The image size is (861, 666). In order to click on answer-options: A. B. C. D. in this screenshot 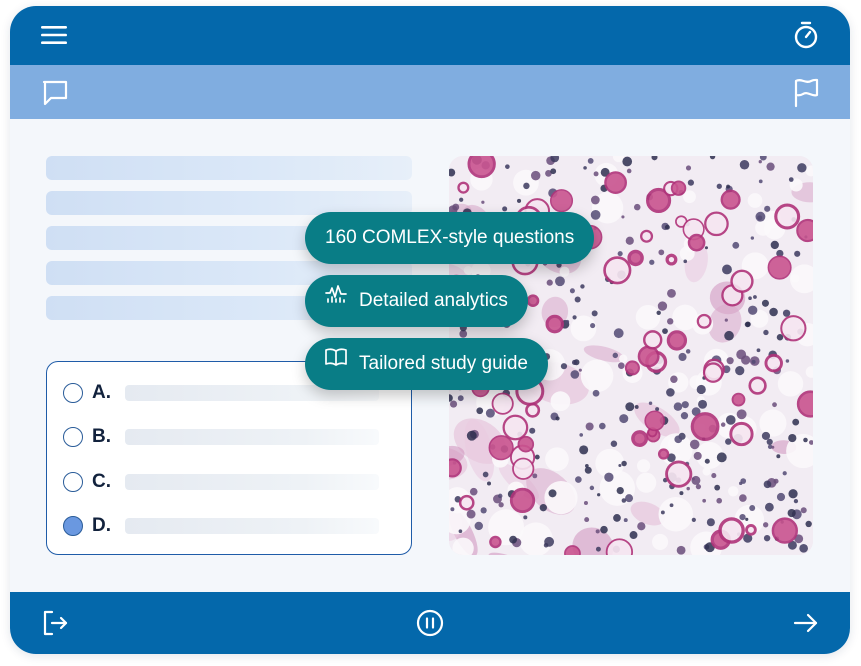, I will do `click(229, 458)`.